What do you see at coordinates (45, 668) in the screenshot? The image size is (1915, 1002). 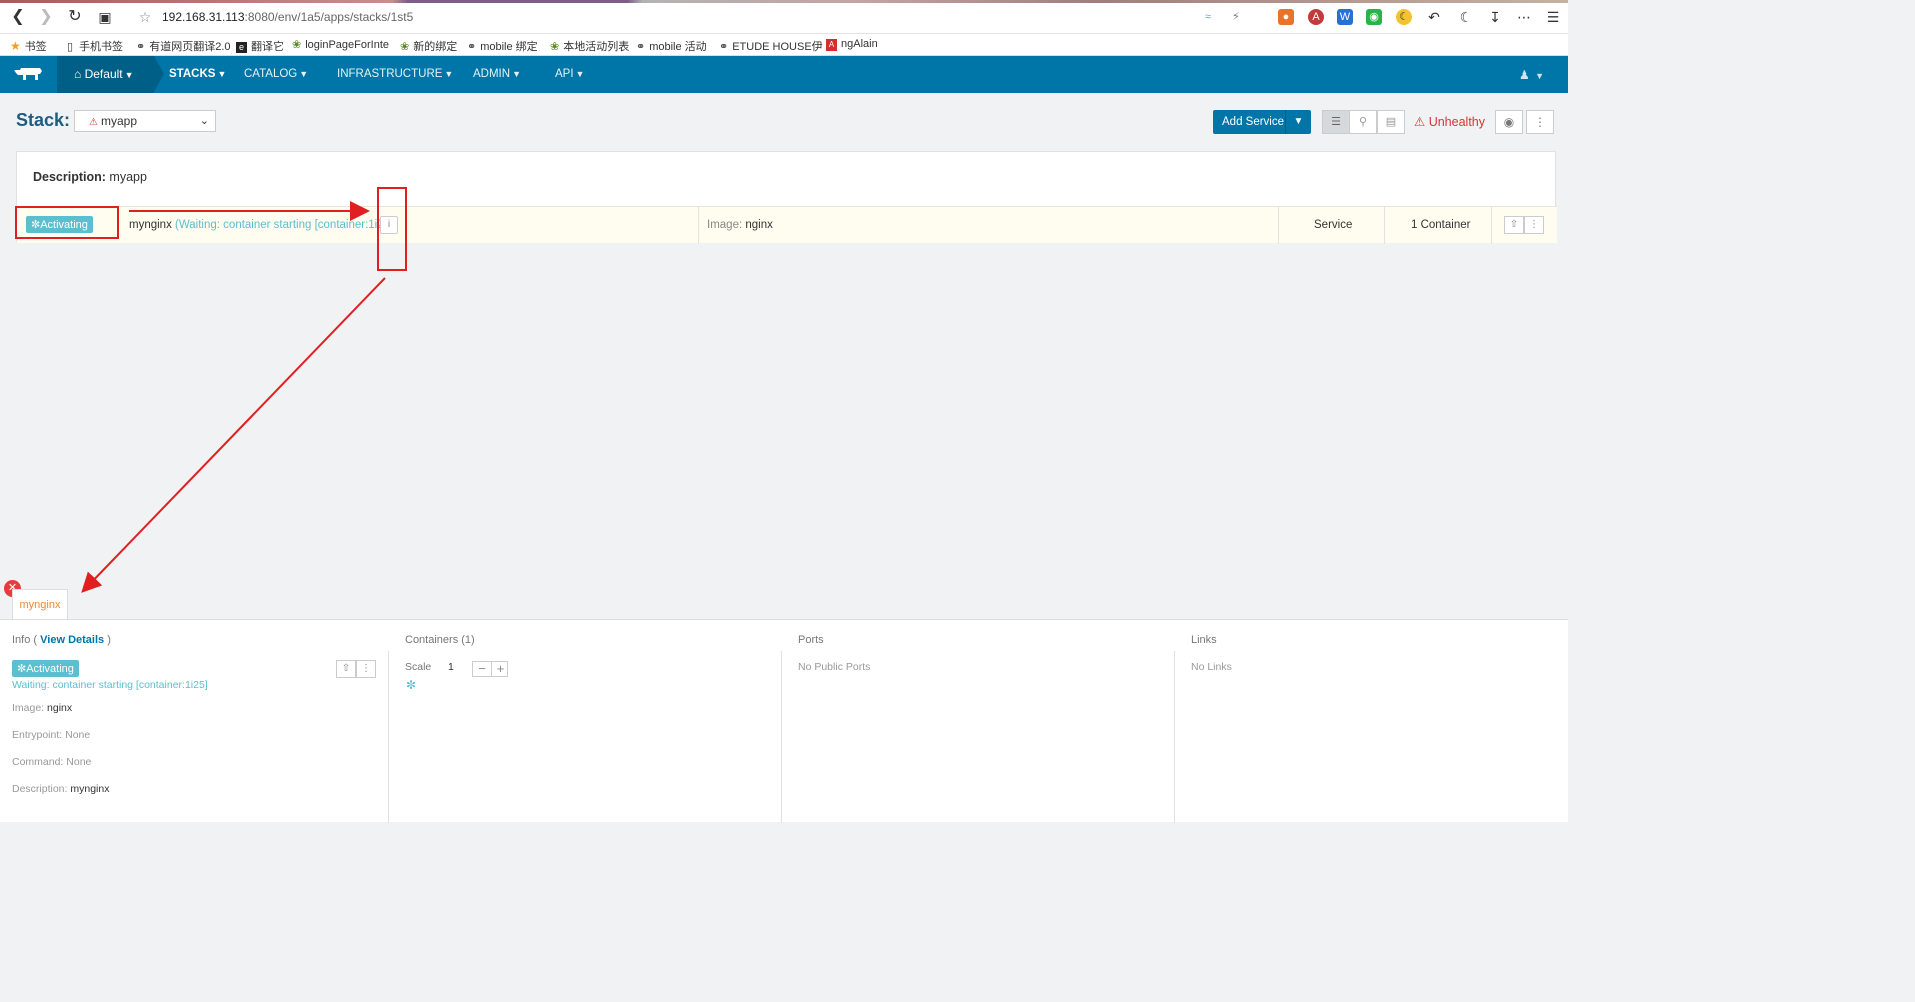 I see `panel-state-badge: ✼Activating` at bounding box center [45, 668].